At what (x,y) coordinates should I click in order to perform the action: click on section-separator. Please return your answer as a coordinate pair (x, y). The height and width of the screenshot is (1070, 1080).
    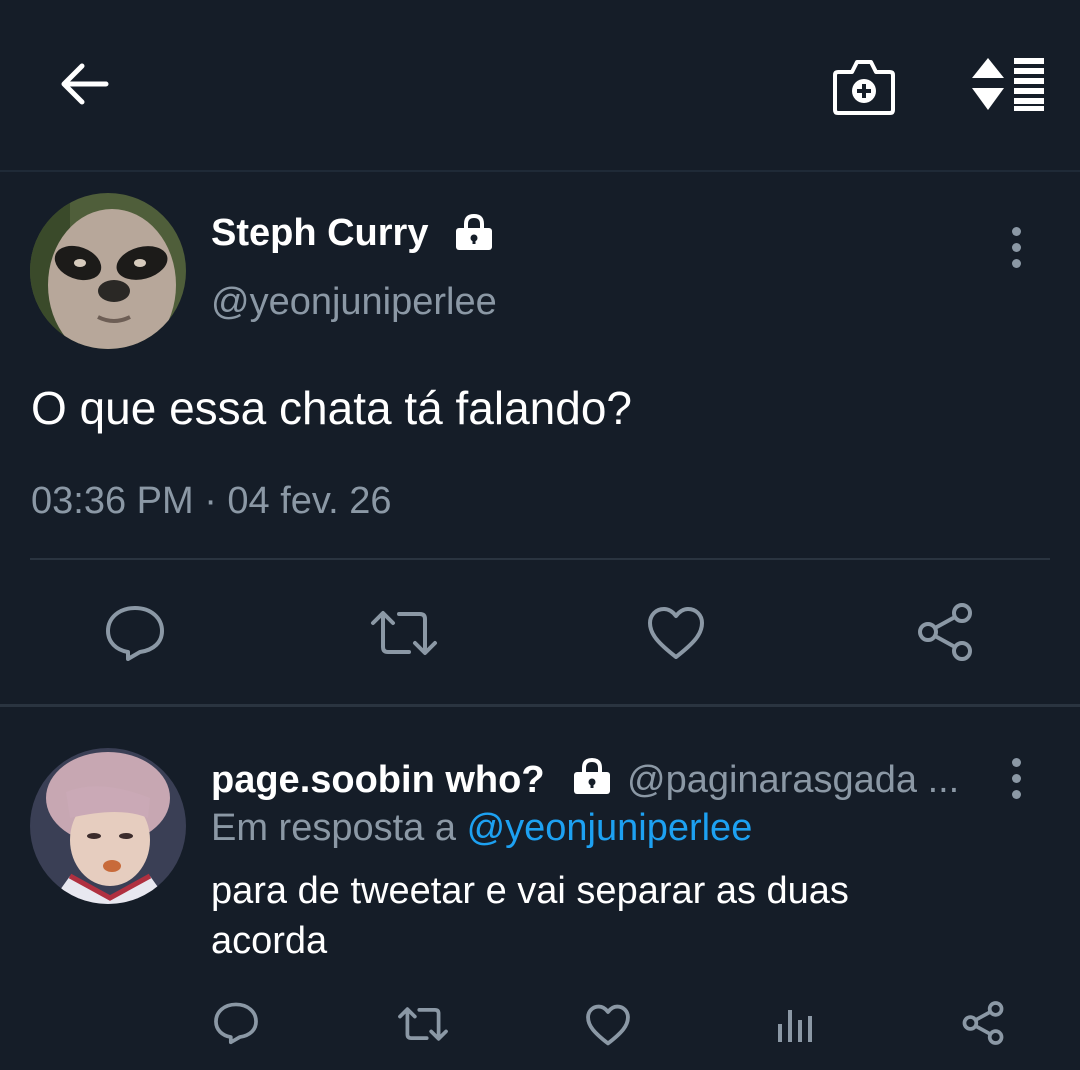
    Looking at the image, I should click on (540, 705).